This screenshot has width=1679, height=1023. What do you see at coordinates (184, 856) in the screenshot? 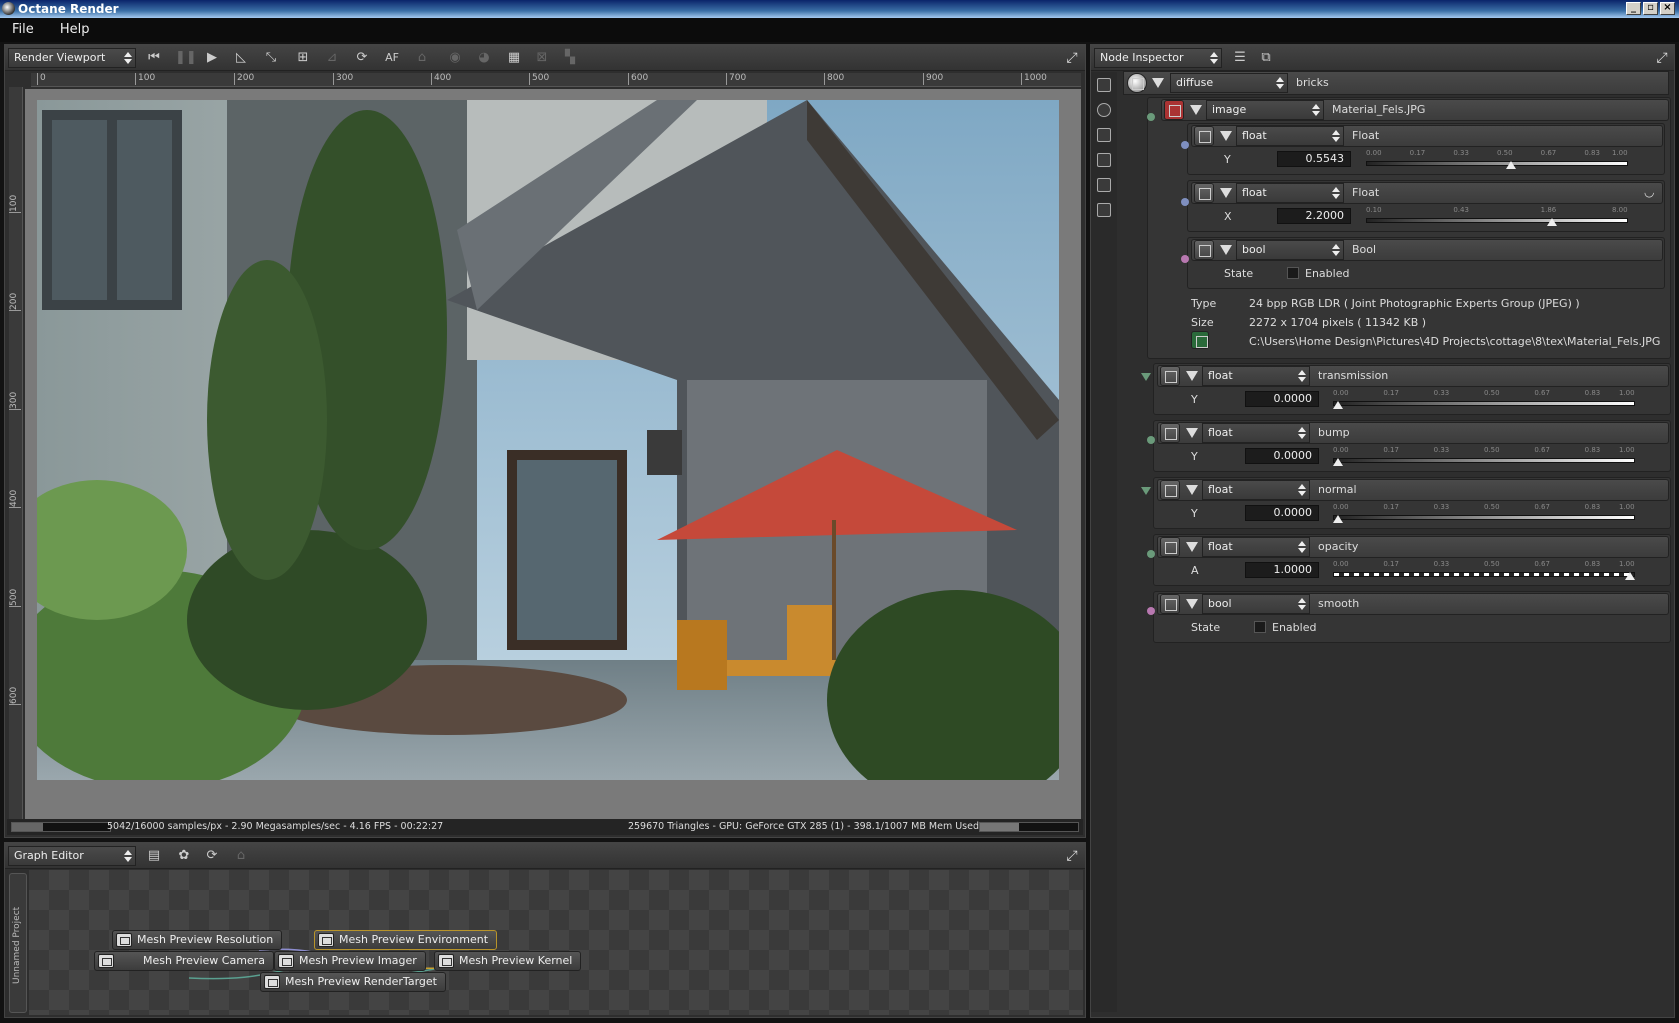
I see `new-node-icon: ✿` at bounding box center [184, 856].